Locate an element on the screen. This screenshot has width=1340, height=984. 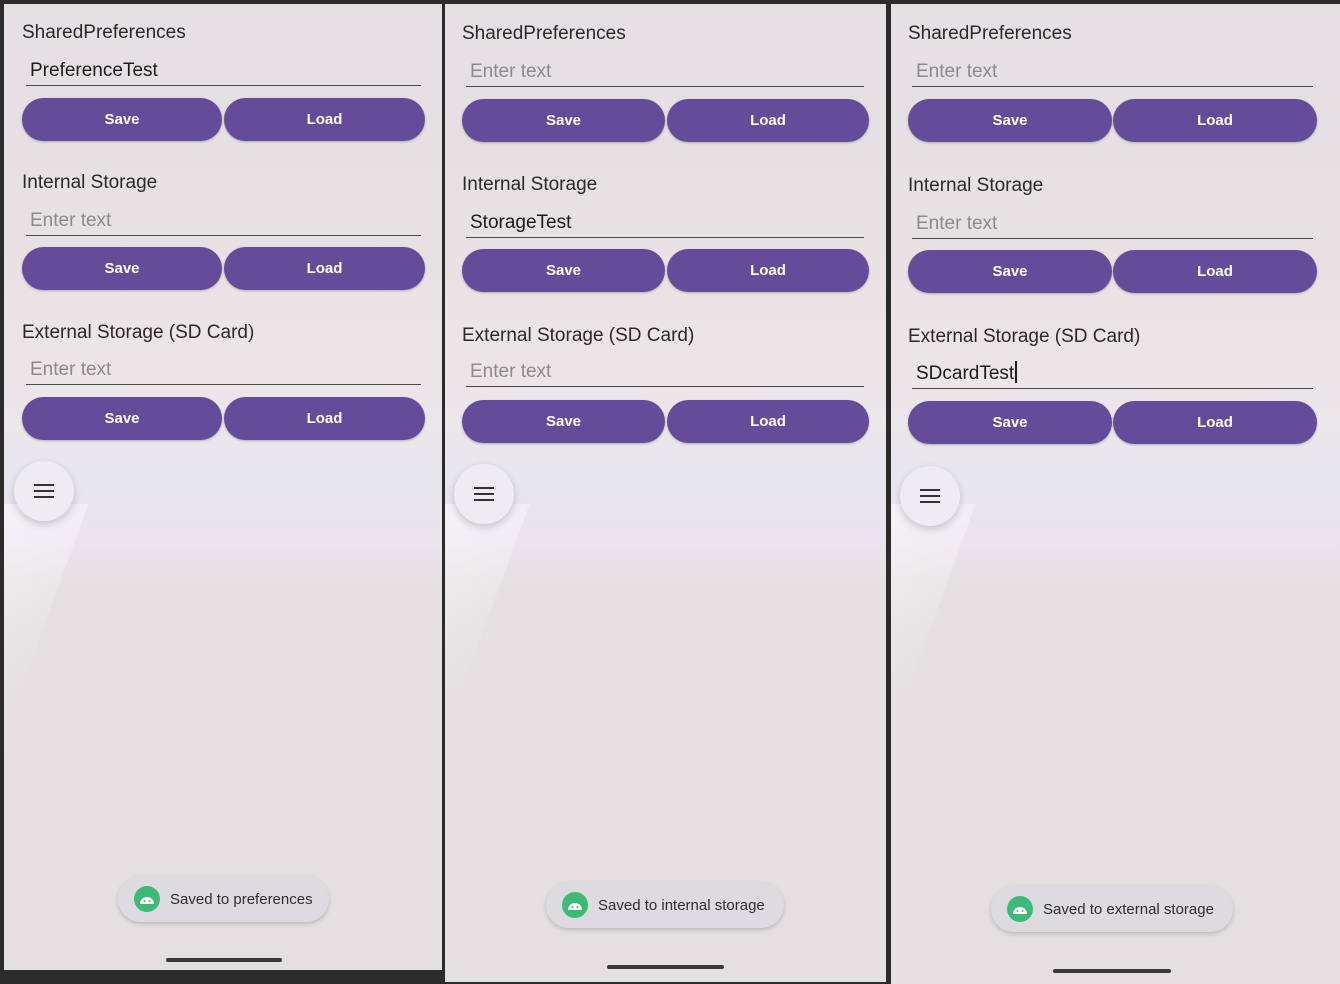
external-storage-value: SDcardTest is located at coordinates (965, 373).